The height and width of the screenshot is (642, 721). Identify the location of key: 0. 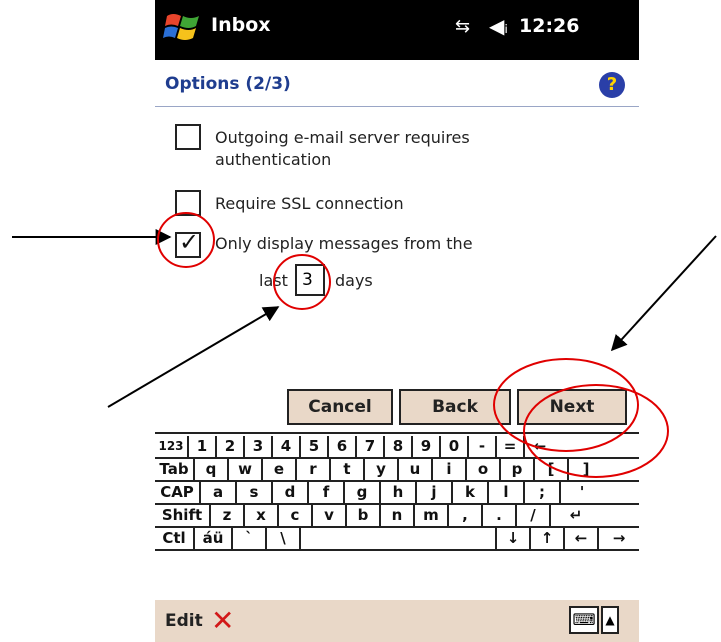
(455, 446).